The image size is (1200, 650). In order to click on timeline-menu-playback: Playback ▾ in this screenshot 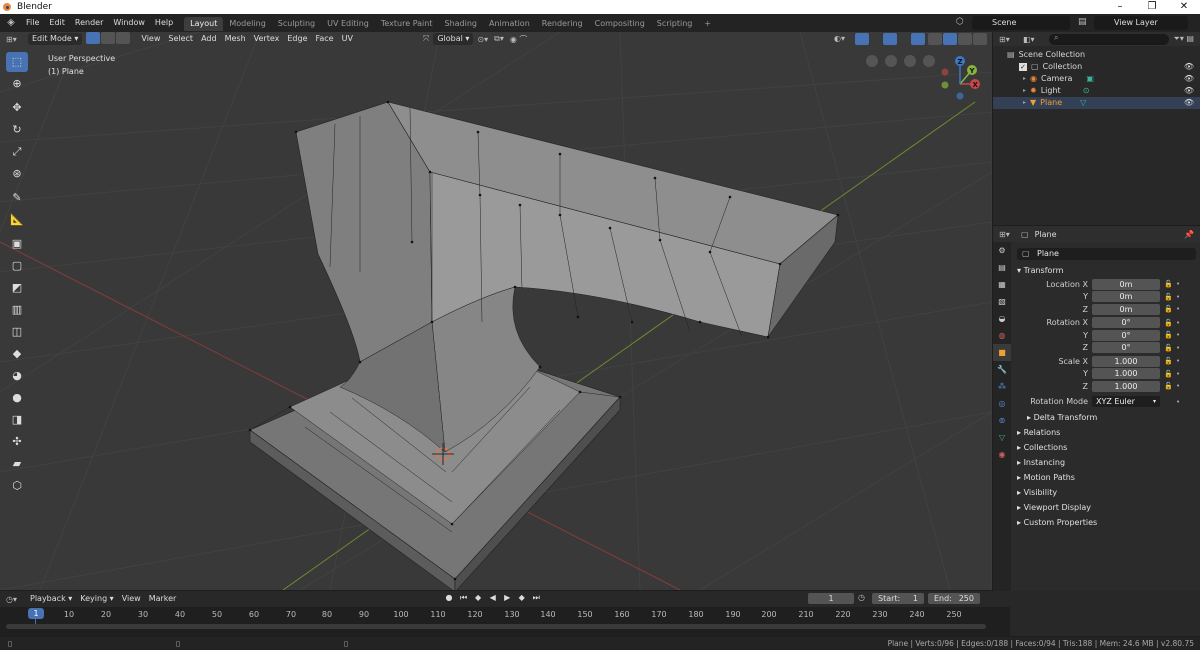, I will do `click(51, 599)`.